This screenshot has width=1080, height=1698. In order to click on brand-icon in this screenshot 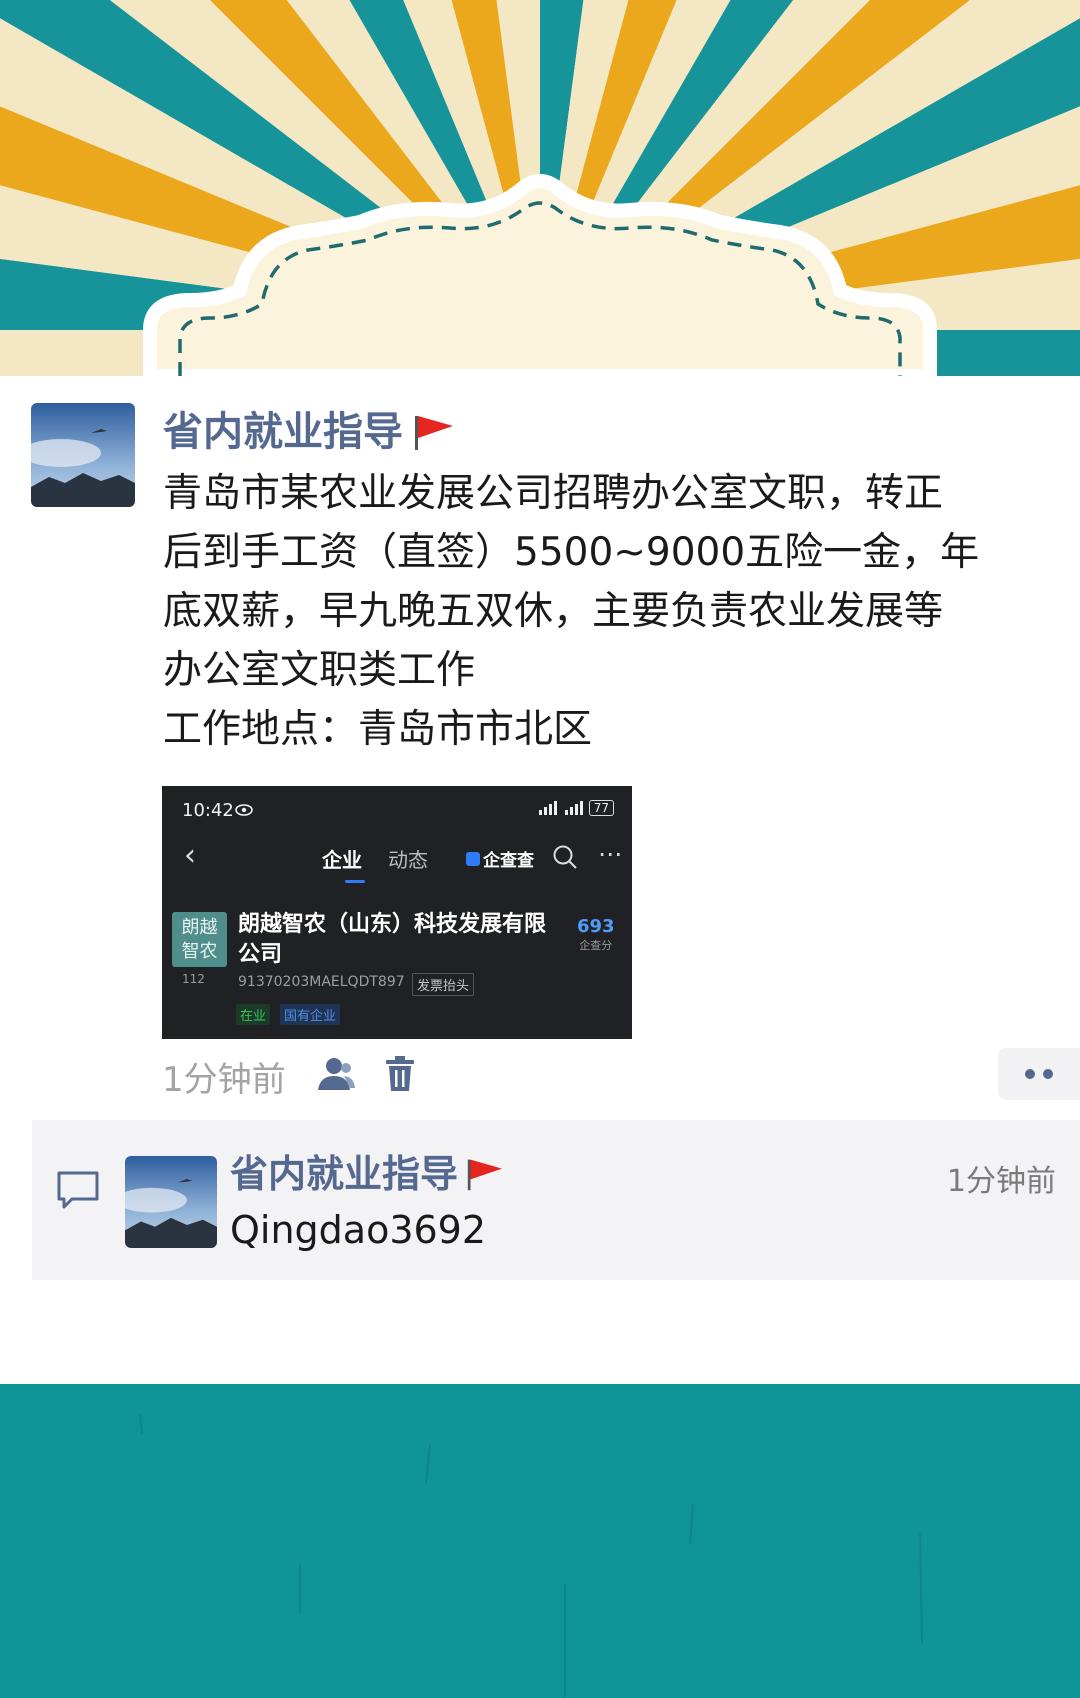, I will do `click(473, 858)`.